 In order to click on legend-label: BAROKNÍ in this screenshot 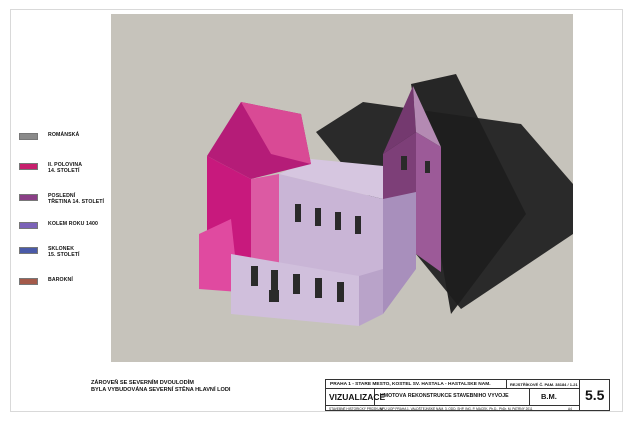, I will do `click(60, 280)`.